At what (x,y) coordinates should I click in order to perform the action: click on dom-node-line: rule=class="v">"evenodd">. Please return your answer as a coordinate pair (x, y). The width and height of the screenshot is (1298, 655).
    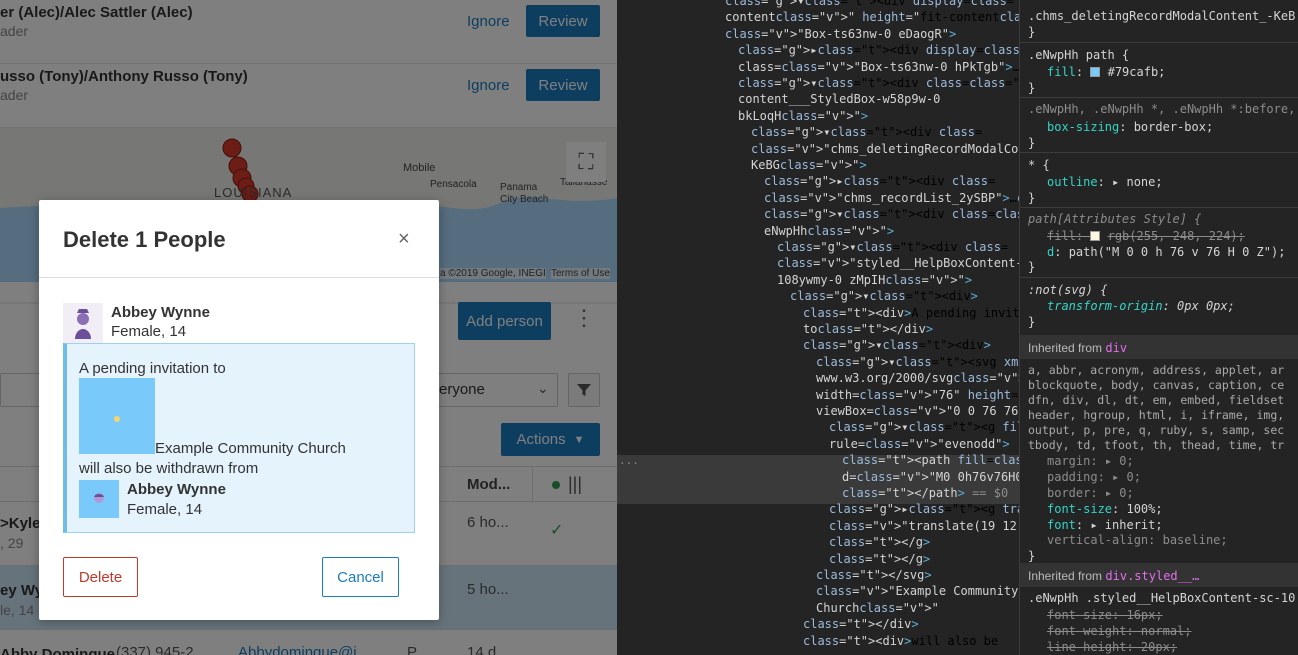
    Looking at the image, I should click on (919, 444).